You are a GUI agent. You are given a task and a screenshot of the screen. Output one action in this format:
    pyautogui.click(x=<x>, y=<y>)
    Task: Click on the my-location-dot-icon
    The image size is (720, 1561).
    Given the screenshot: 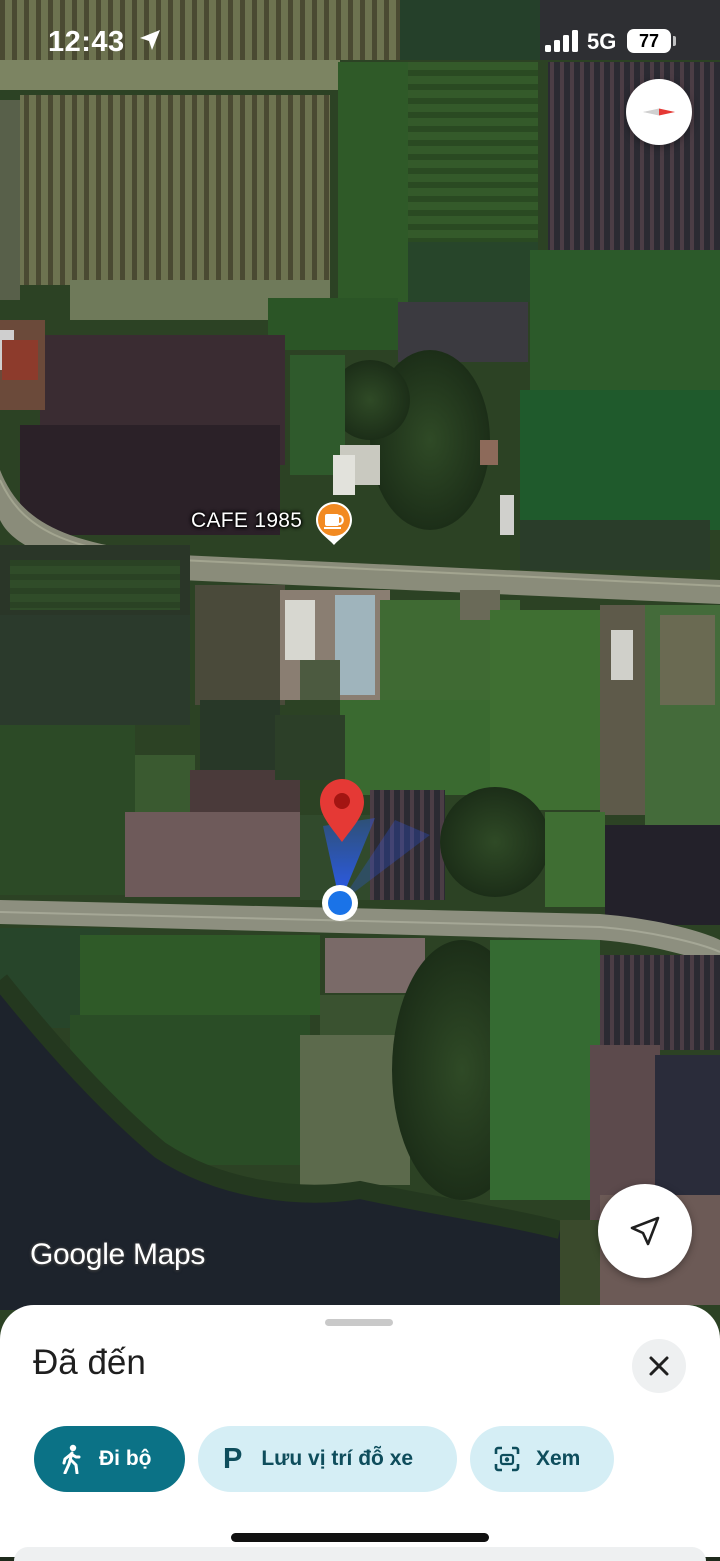 What is the action you would take?
    pyautogui.click(x=340, y=903)
    